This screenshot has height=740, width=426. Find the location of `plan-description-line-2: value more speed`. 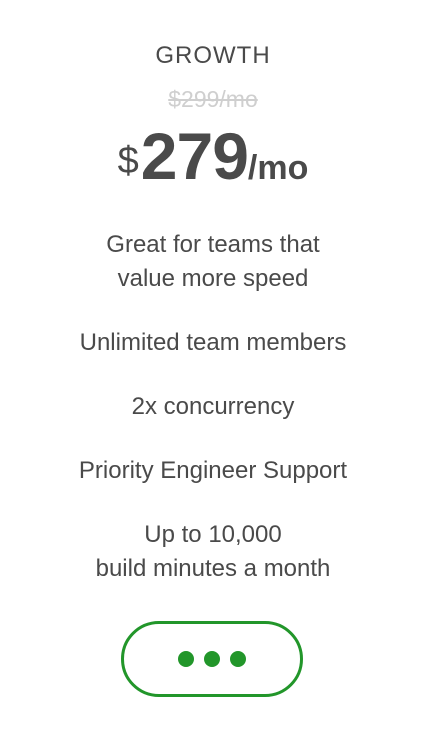

plan-description-line-2: value more speed is located at coordinates (213, 278).